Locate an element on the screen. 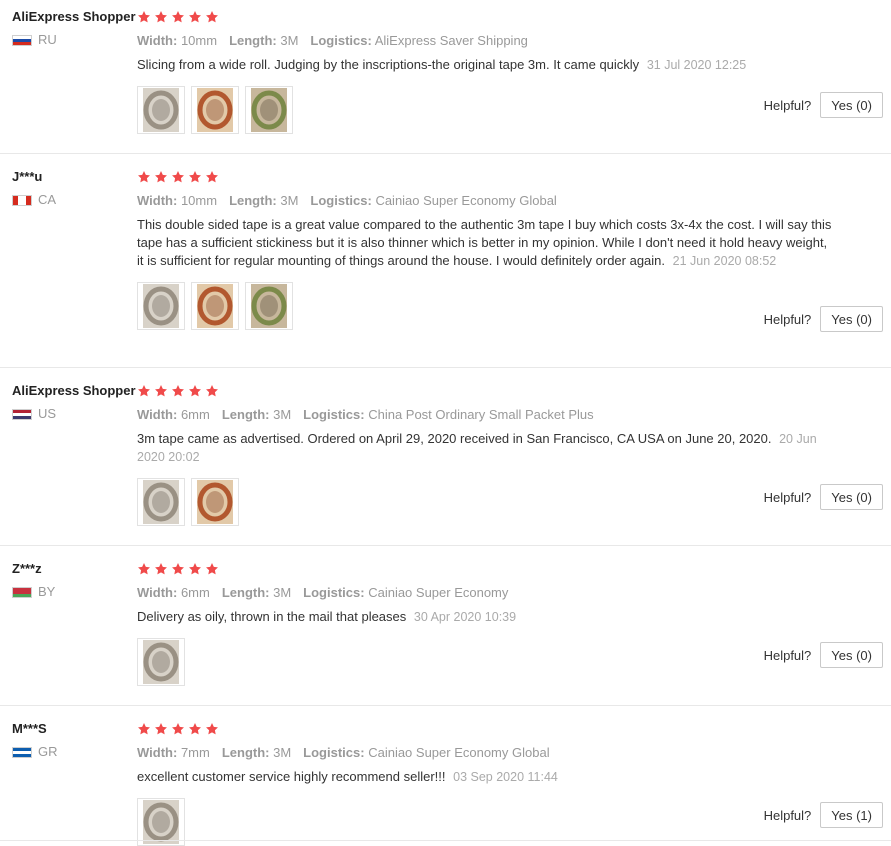 The width and height of the screenshot is (891, 846). helpful-yes-button: Yes (1) is located at coordinates (851, 815).